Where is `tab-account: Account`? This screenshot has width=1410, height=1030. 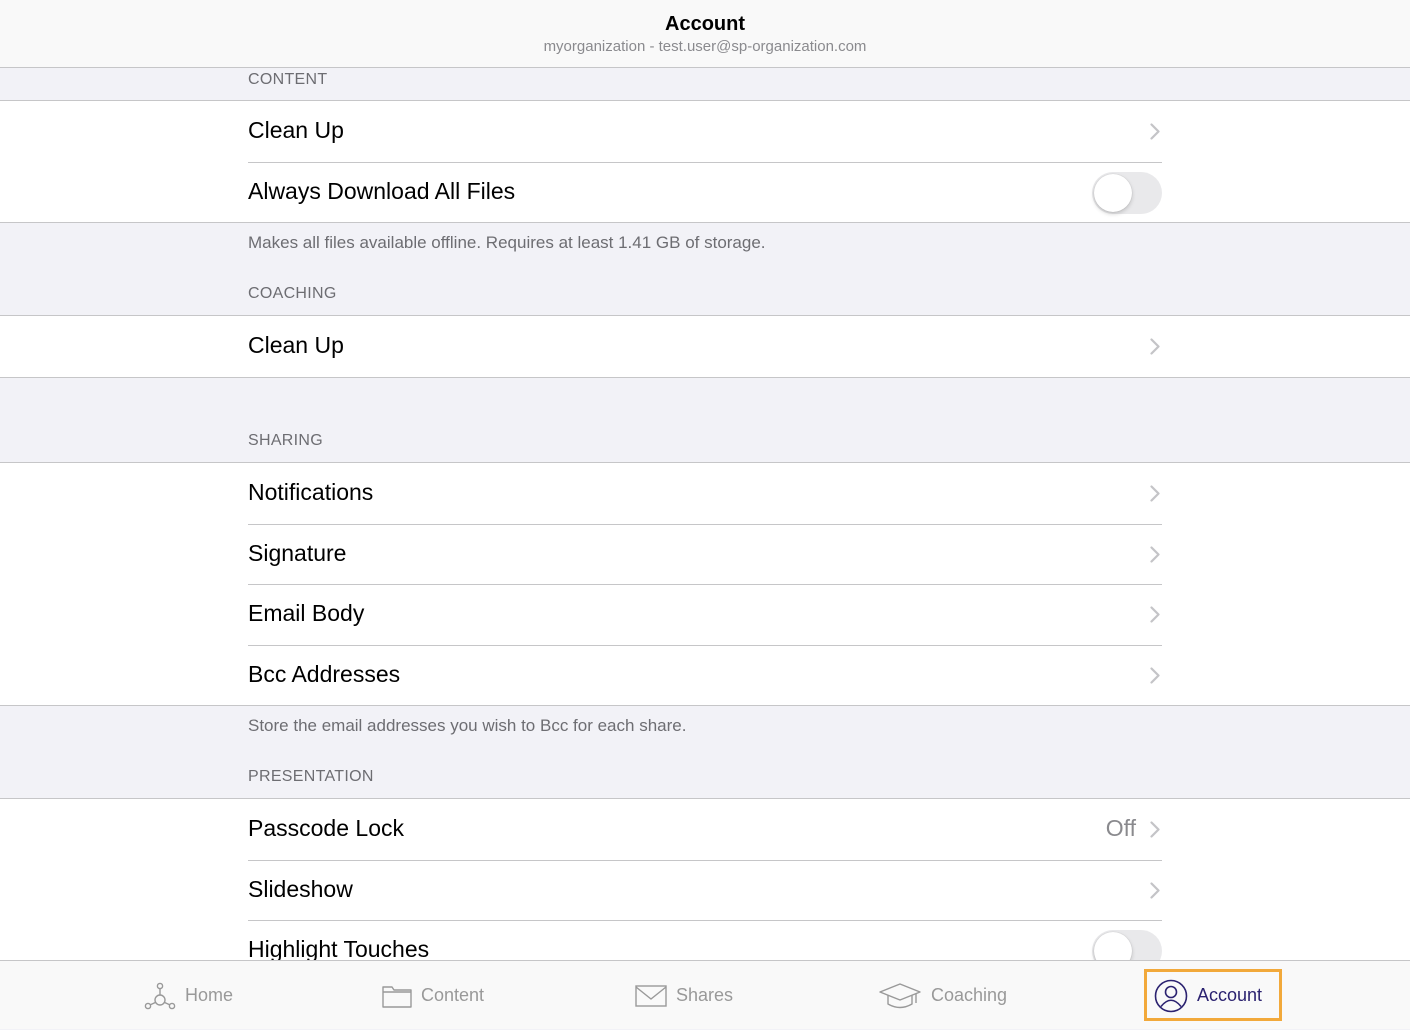 tab-account: Account is located at coordinates (1208, 995).